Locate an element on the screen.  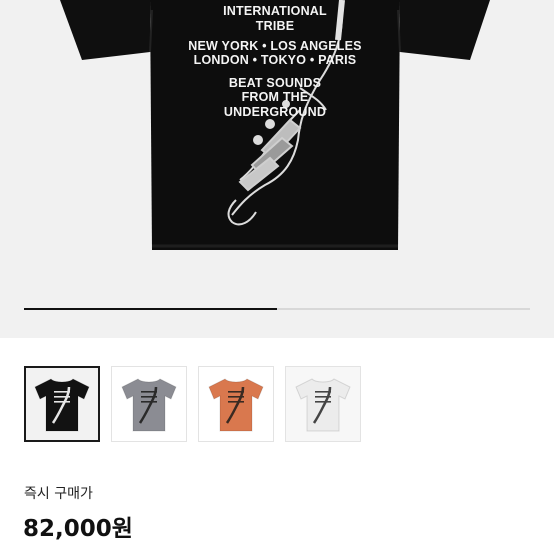
shirt-print-line: FROM THE is located at coordinates (275, 97).